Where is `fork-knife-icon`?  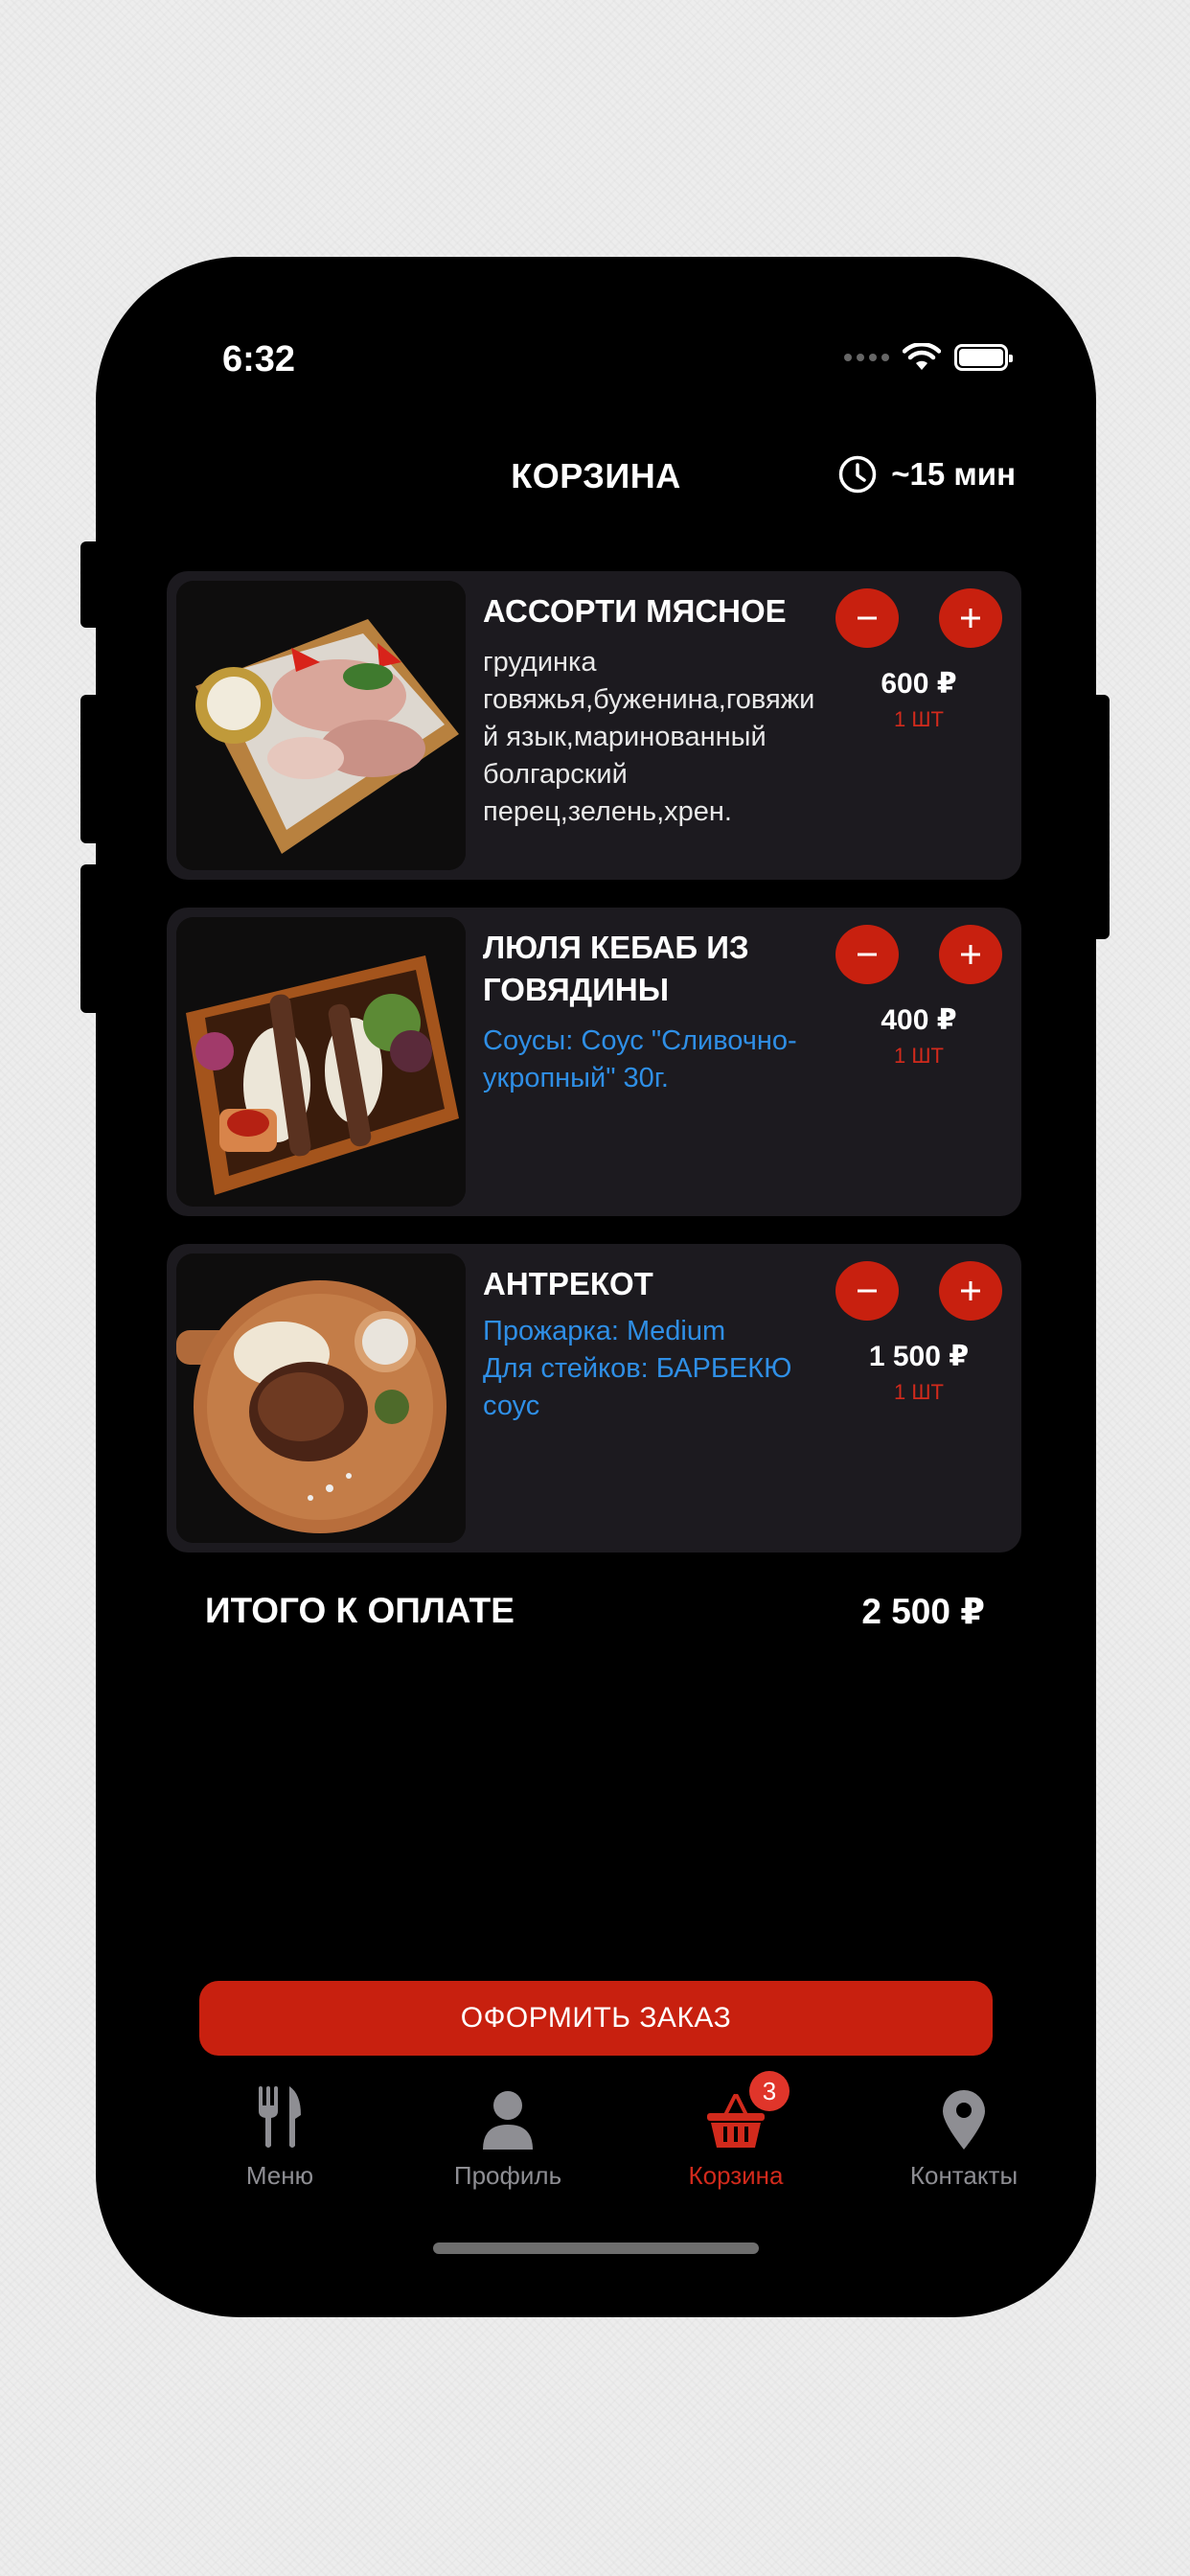 fork-knife-icon is located at coordinates (280, 2117).